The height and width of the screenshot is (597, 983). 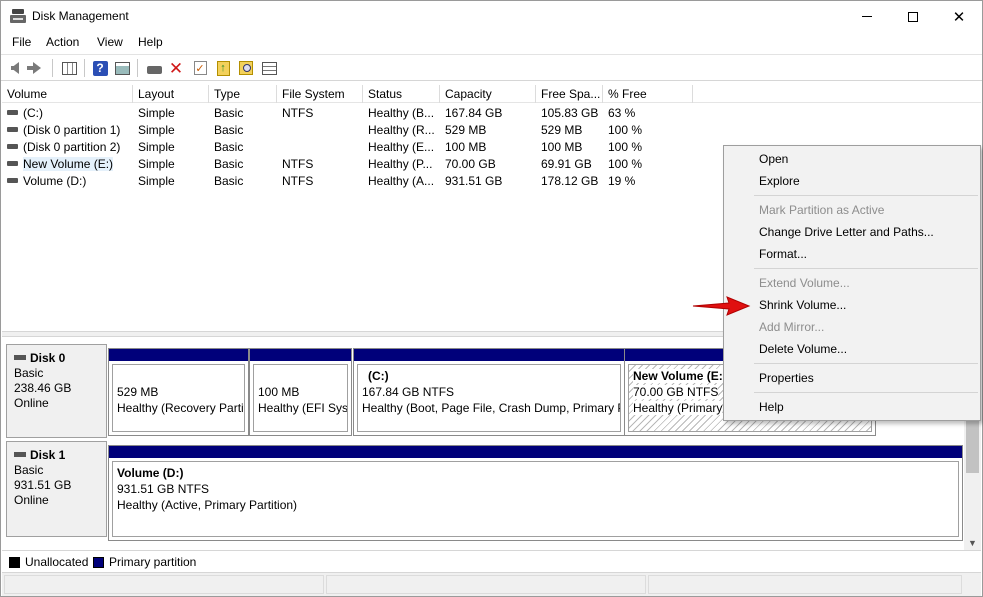 What do you see at coordinates (570, 113) in the screenshot?
I see `cell-free-space: 105.83 GB` at bounding box center [570, 113].